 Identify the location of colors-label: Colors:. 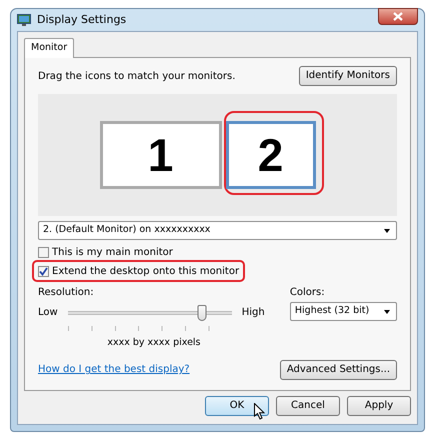
(308, 293).